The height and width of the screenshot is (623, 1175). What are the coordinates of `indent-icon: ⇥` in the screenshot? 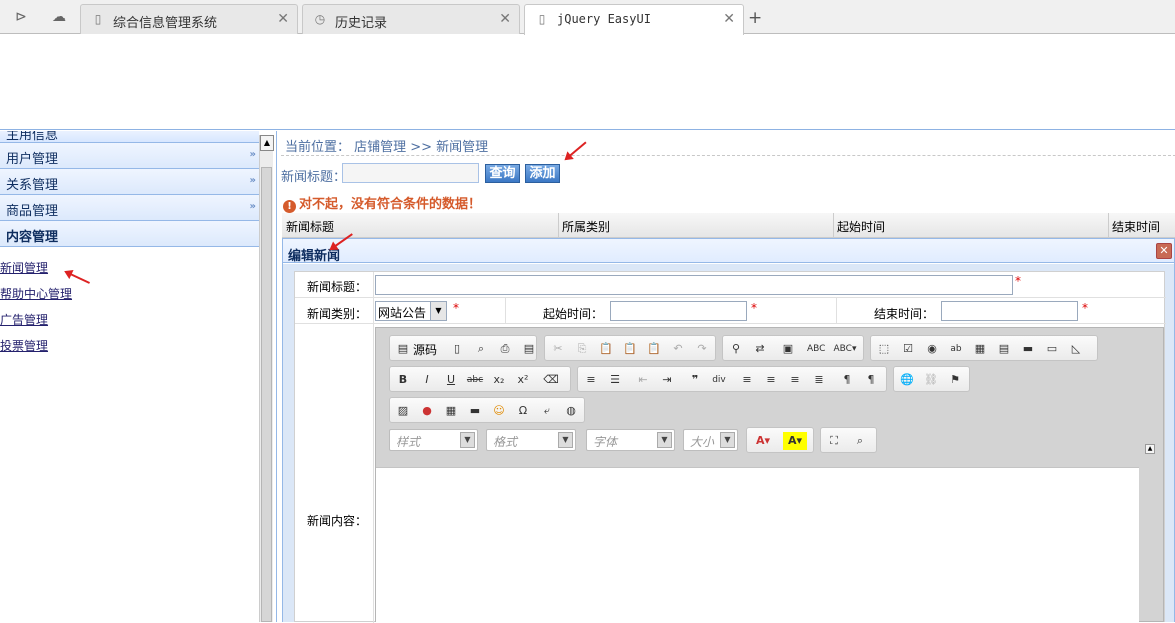 It's located at (667, 380).